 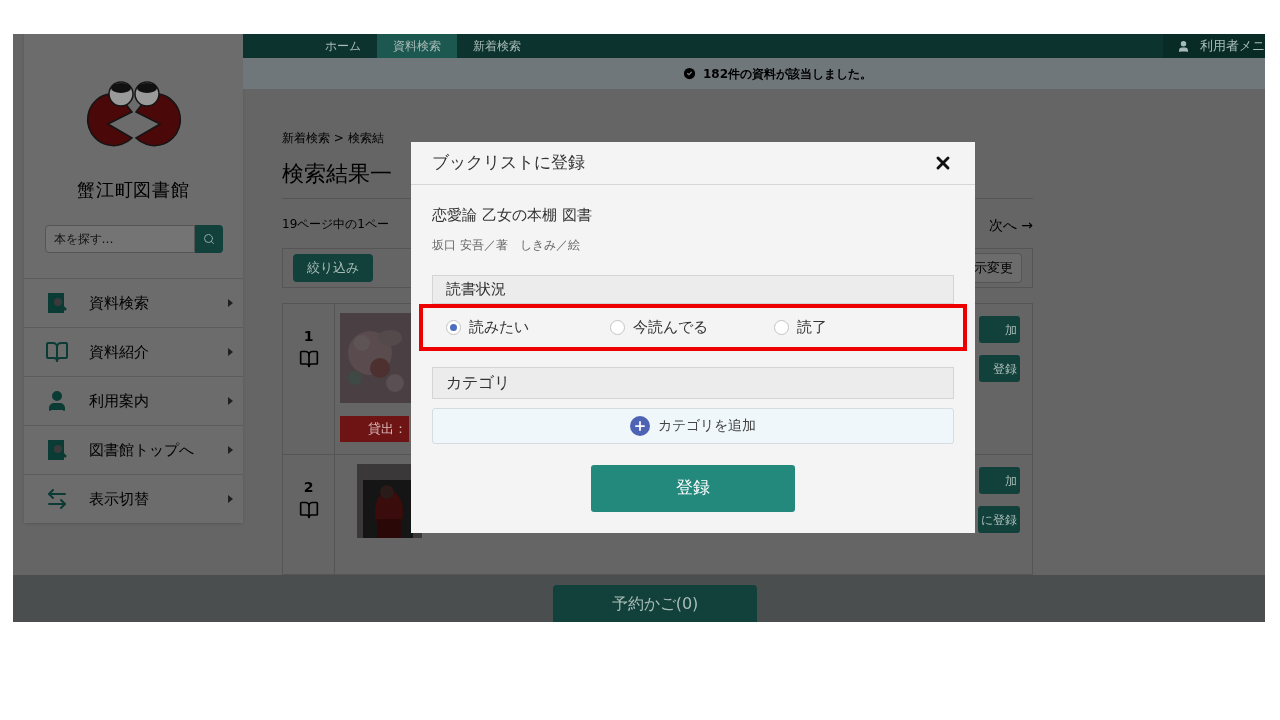 I want to click on menu-item: 資料紹介, so click(x=133, y=351).